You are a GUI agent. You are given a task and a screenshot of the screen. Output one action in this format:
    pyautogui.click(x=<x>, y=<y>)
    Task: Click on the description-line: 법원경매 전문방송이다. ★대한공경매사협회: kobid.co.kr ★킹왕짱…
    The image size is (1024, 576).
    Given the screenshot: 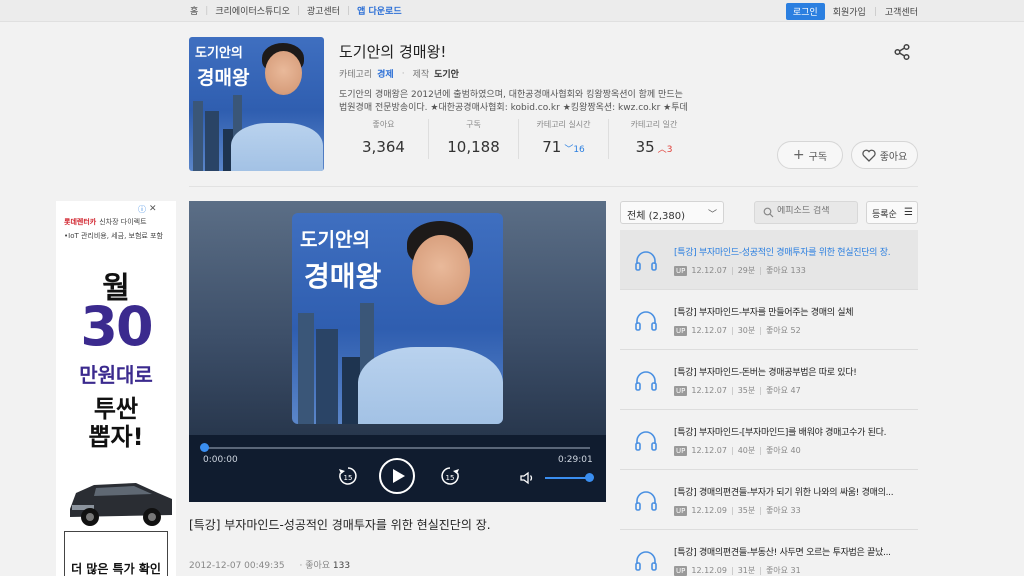 What is the action you would take?
    pyautogui.click(x=513, y=108)
    